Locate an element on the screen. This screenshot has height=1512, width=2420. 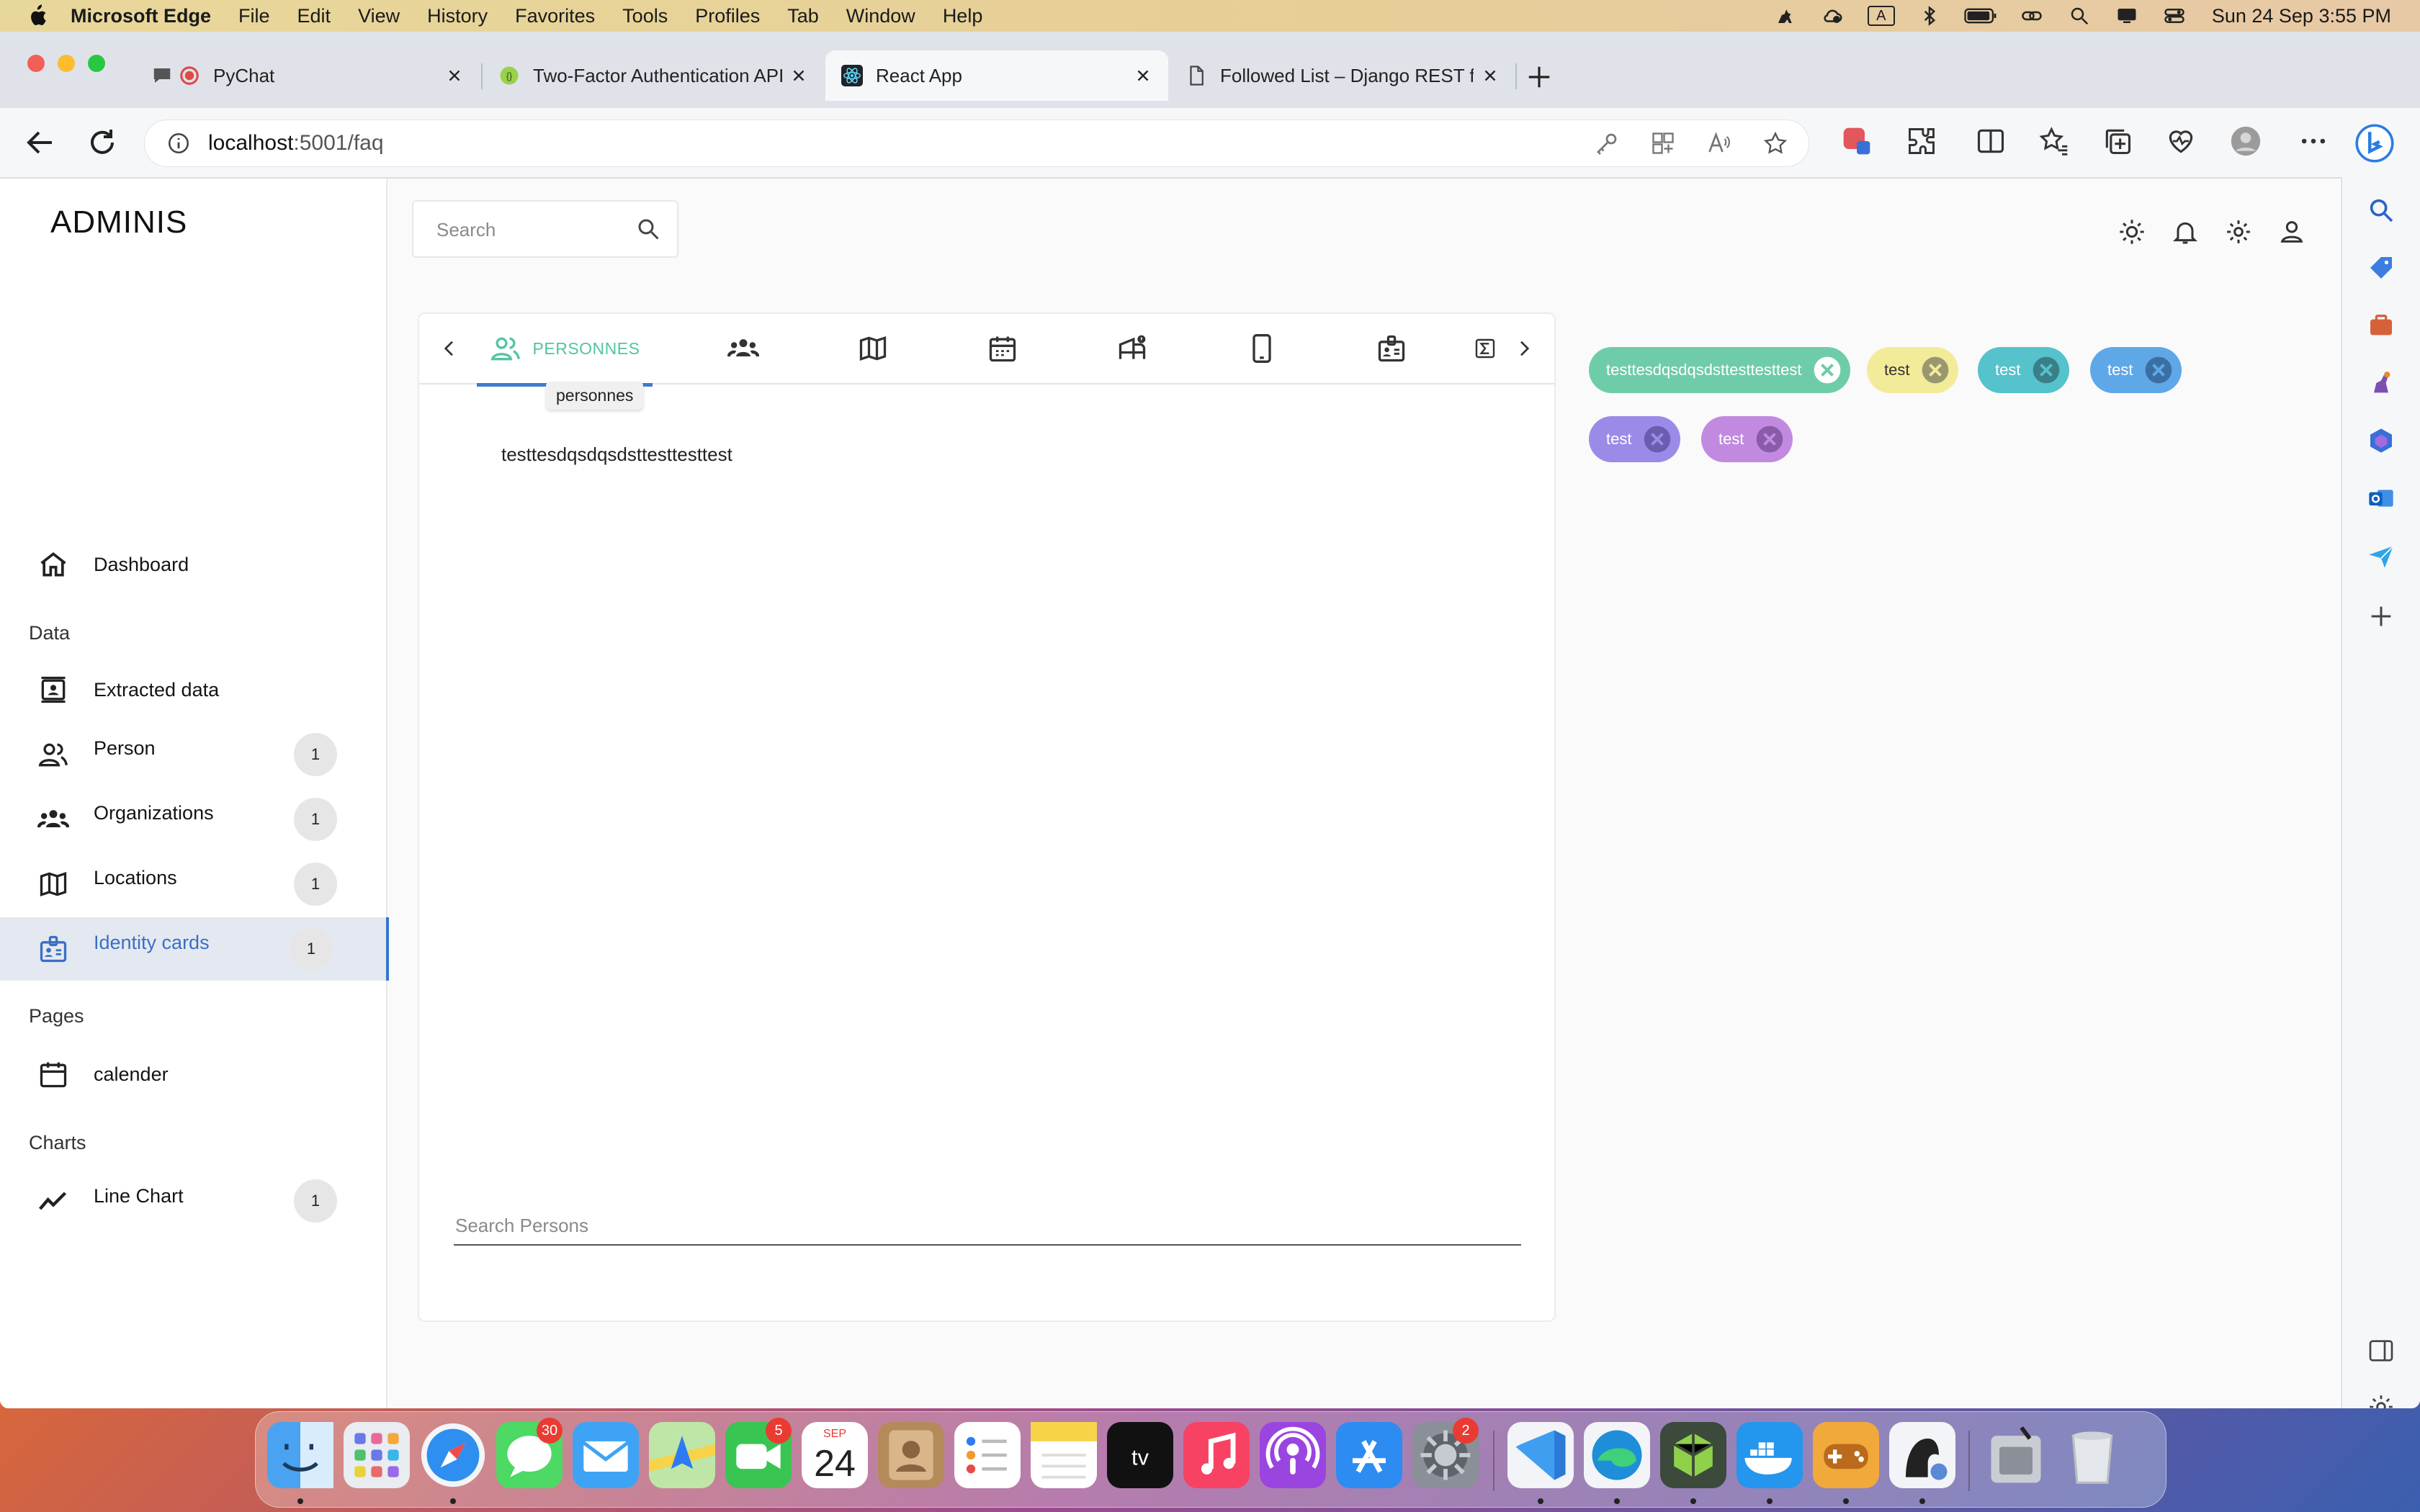
extension-badge-icon is located at coordinates (1857, 141).